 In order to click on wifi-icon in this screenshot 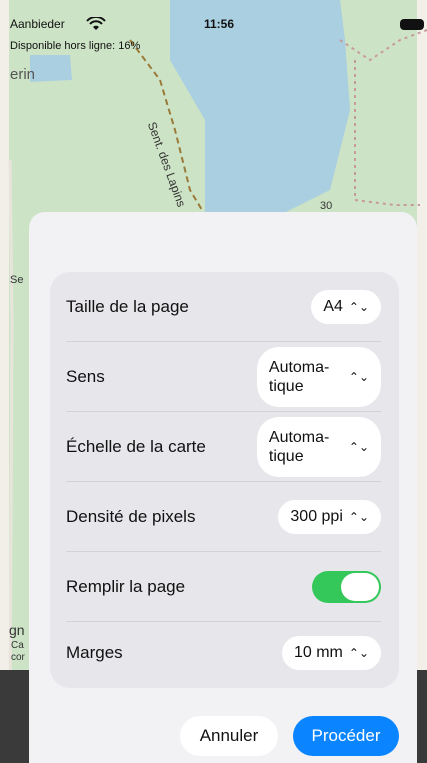, I will do `click(96, 23)`.